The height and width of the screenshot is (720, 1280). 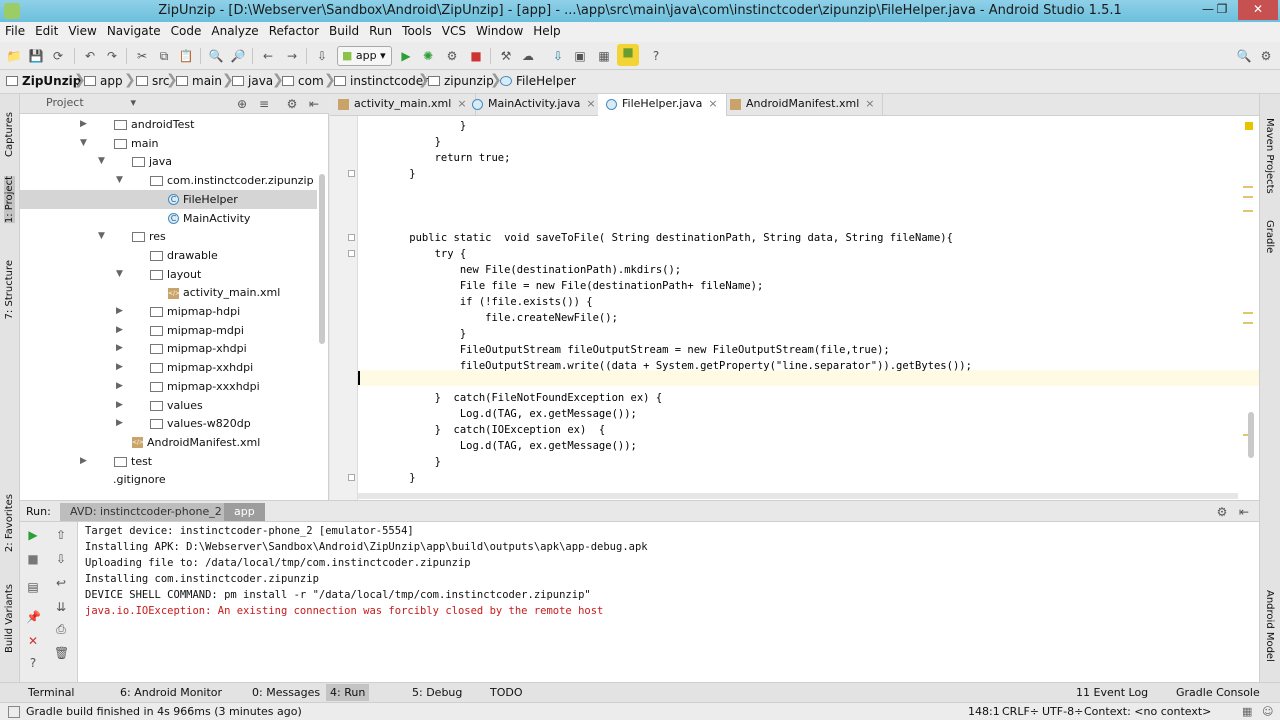 I want to click on down-arrow-icon: ⇩, so click(x=61, y=559).